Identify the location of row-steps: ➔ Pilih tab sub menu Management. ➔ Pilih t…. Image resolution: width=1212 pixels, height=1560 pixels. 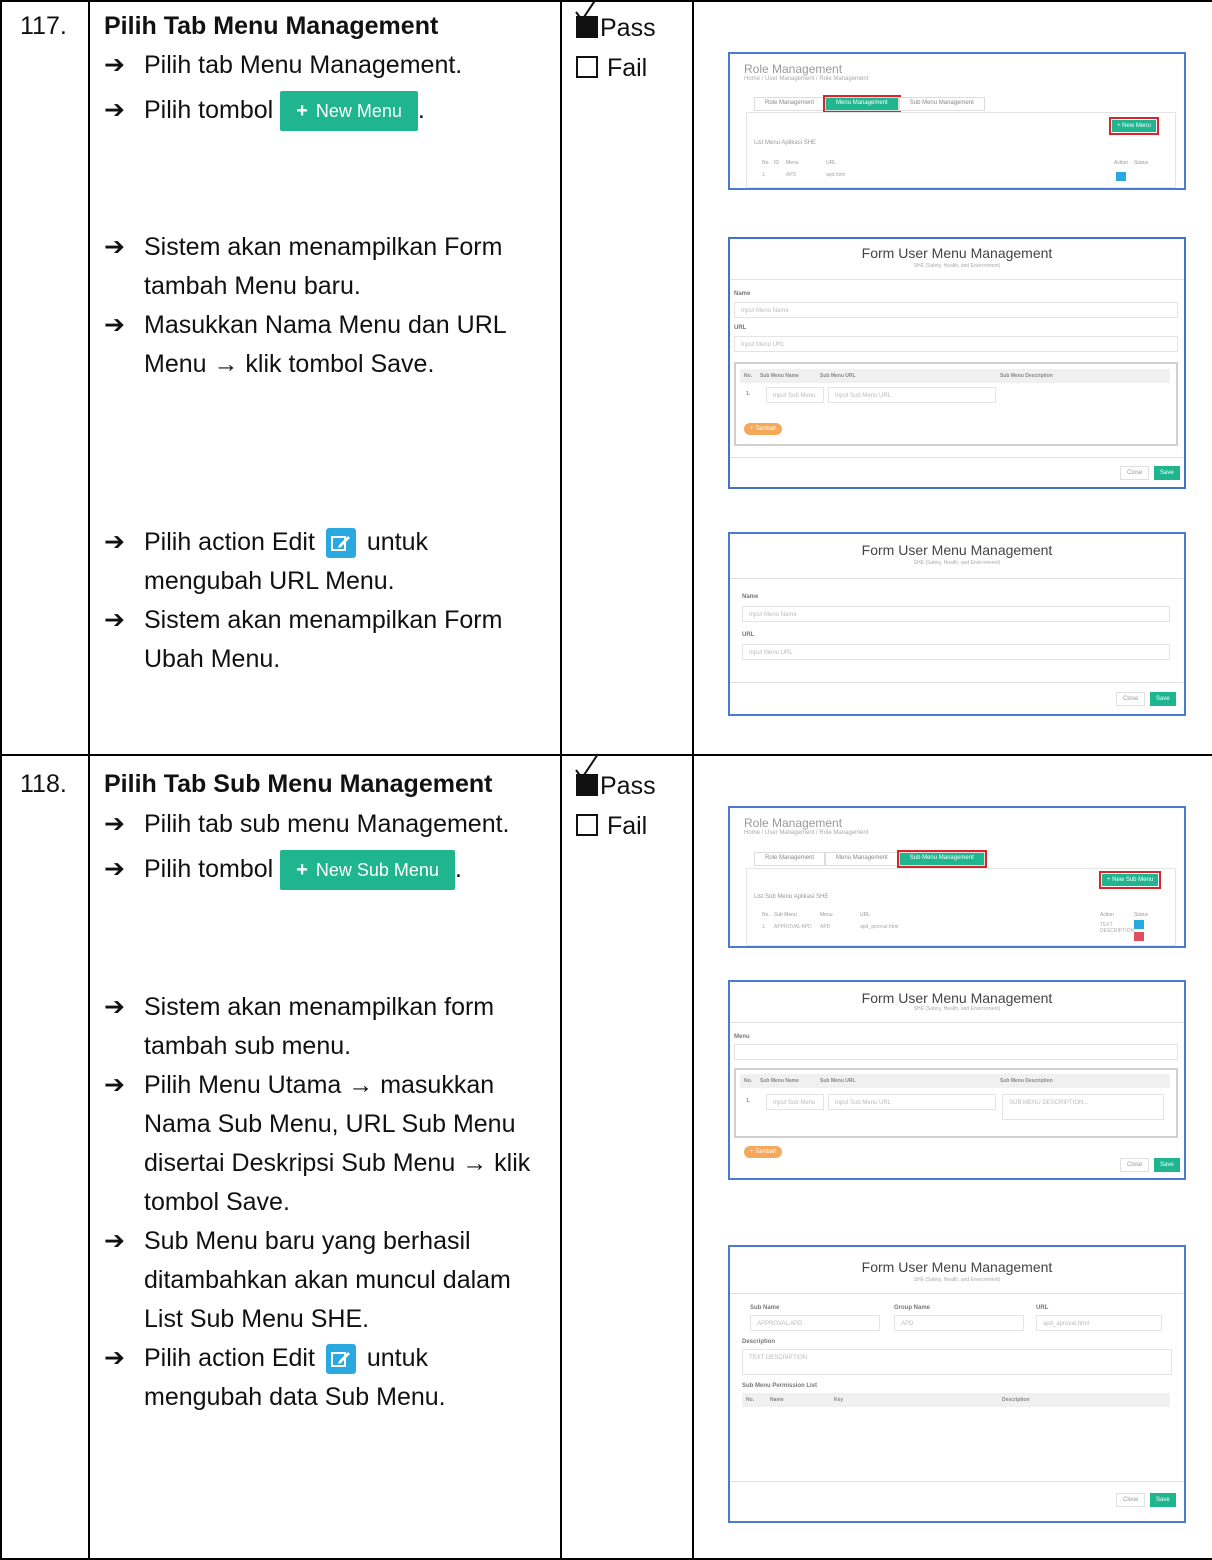
(329, 848).